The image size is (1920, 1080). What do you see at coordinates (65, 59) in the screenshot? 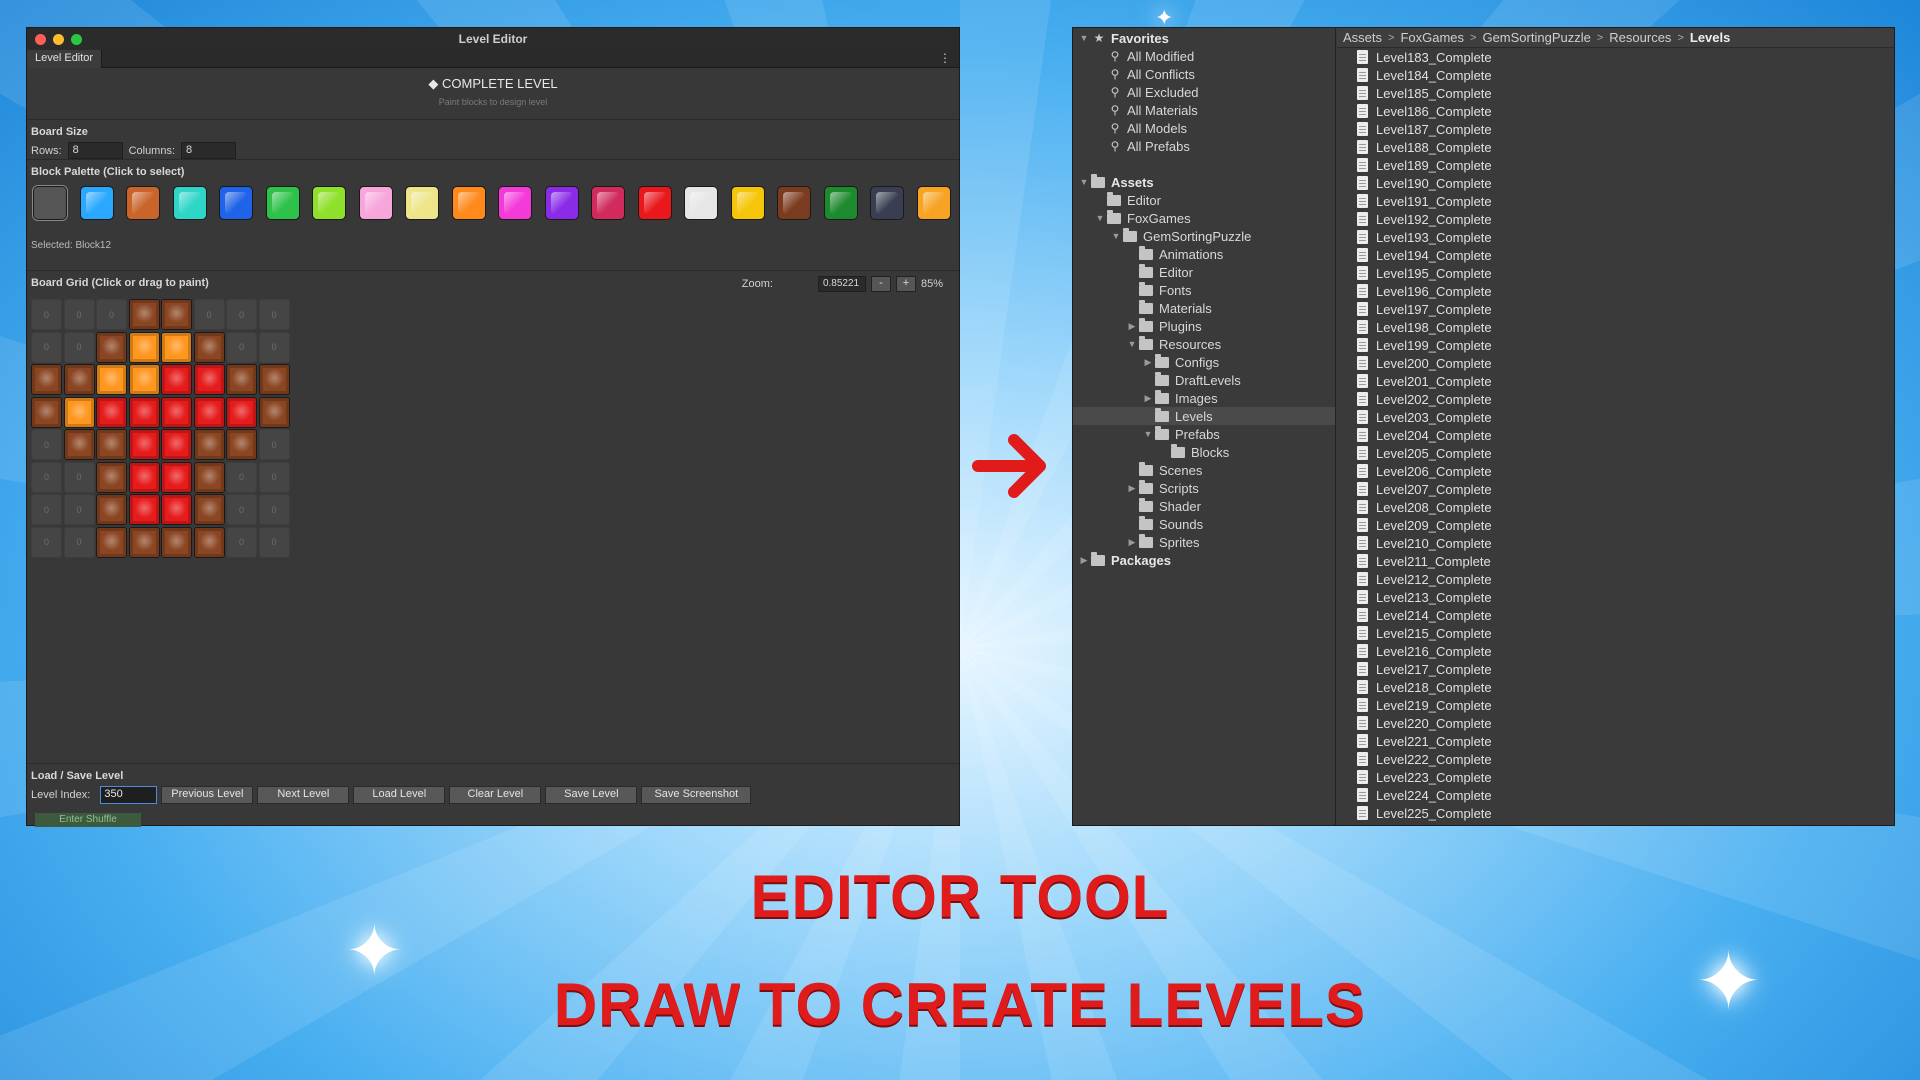
I see `tab-level-editor: Level Editor` at bounding box center [65, 59].